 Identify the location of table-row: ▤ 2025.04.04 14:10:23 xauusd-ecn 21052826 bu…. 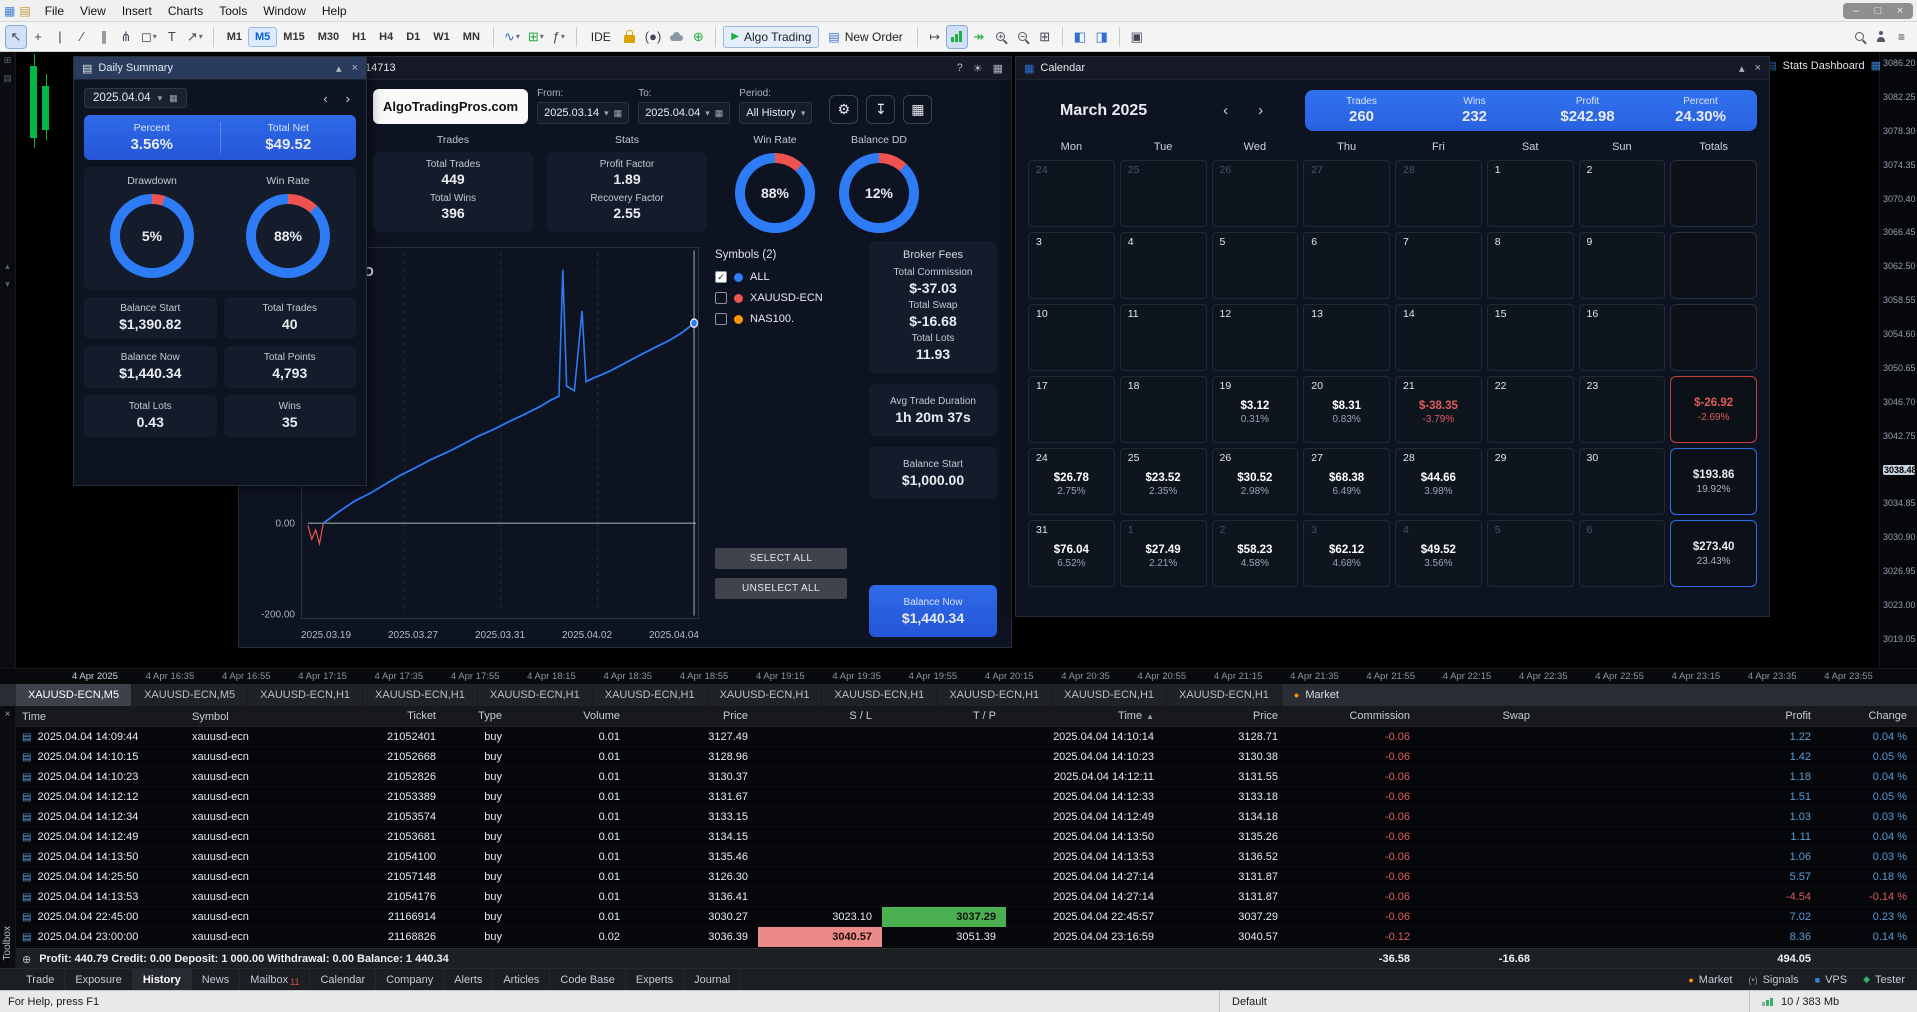
(966, 777).